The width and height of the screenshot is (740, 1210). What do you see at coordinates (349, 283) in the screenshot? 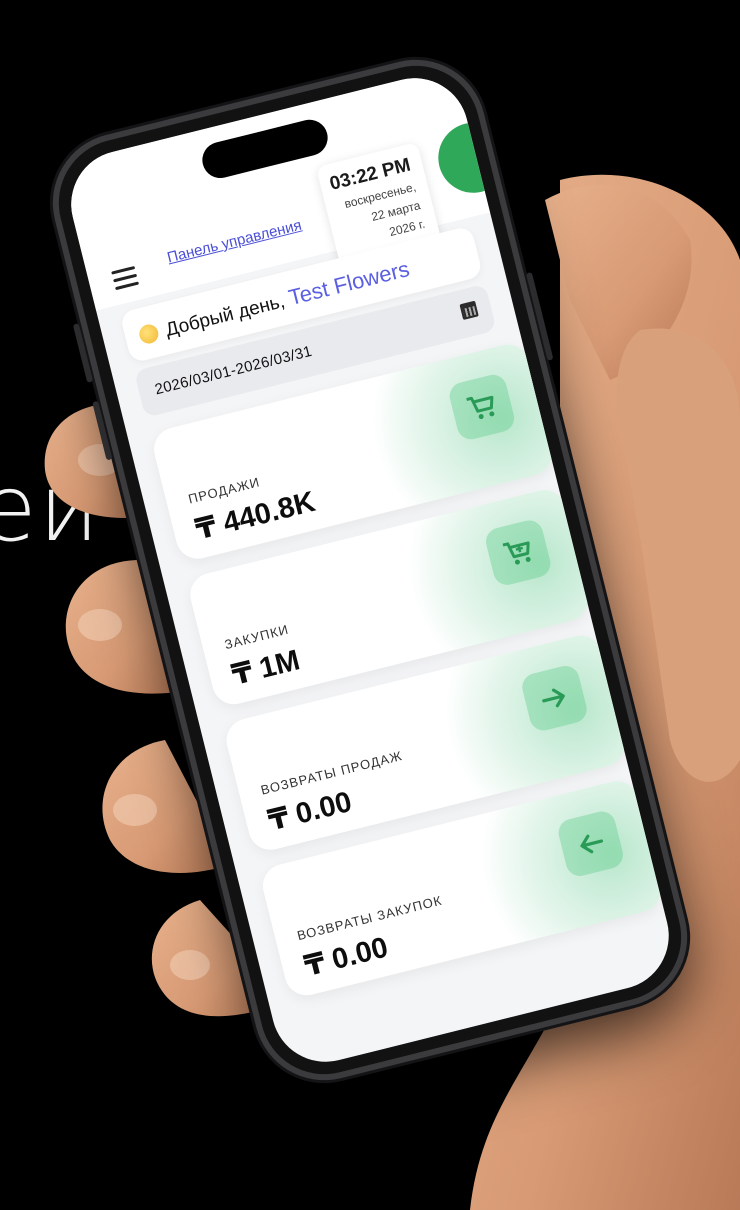
I see `company-name: Test Flowers` at bounding box center [349, 283].